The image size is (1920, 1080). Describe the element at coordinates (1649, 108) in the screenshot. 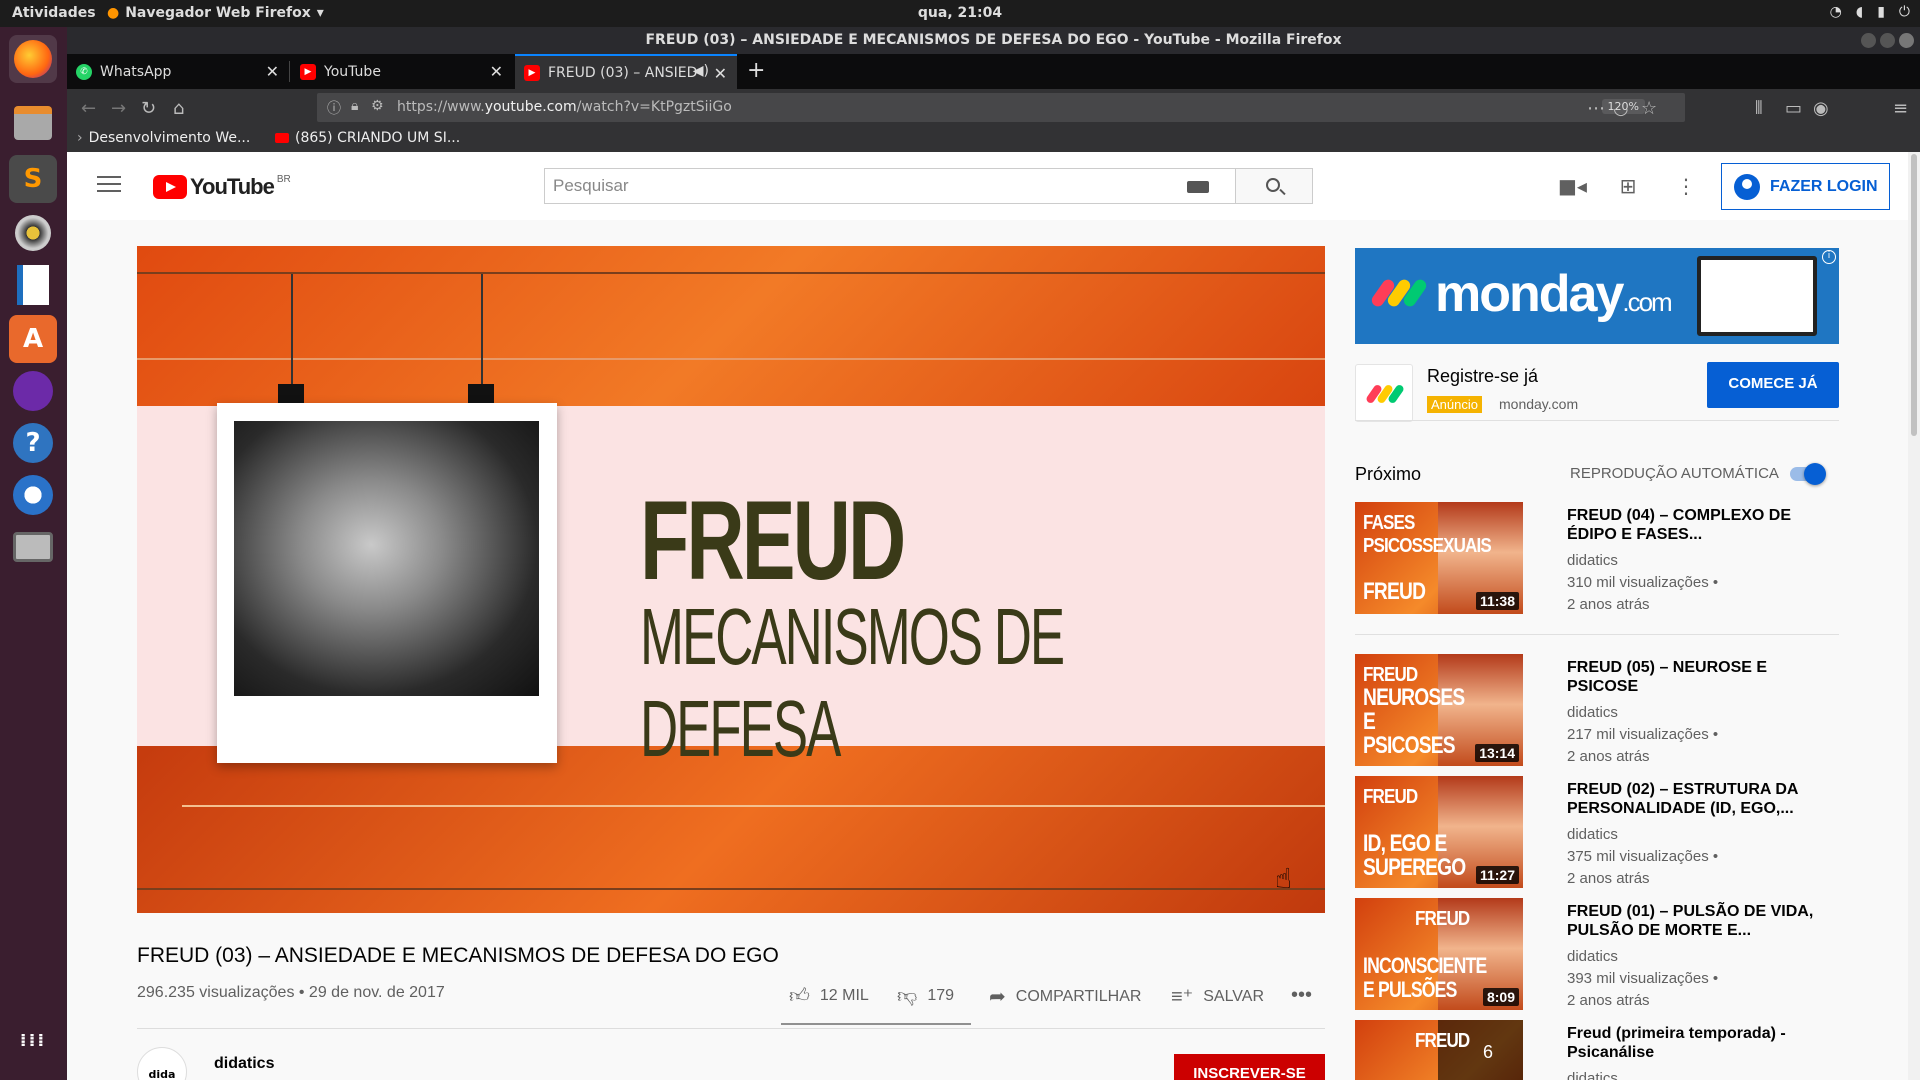

I see `bookmark-star-icon: ☆` at that location.